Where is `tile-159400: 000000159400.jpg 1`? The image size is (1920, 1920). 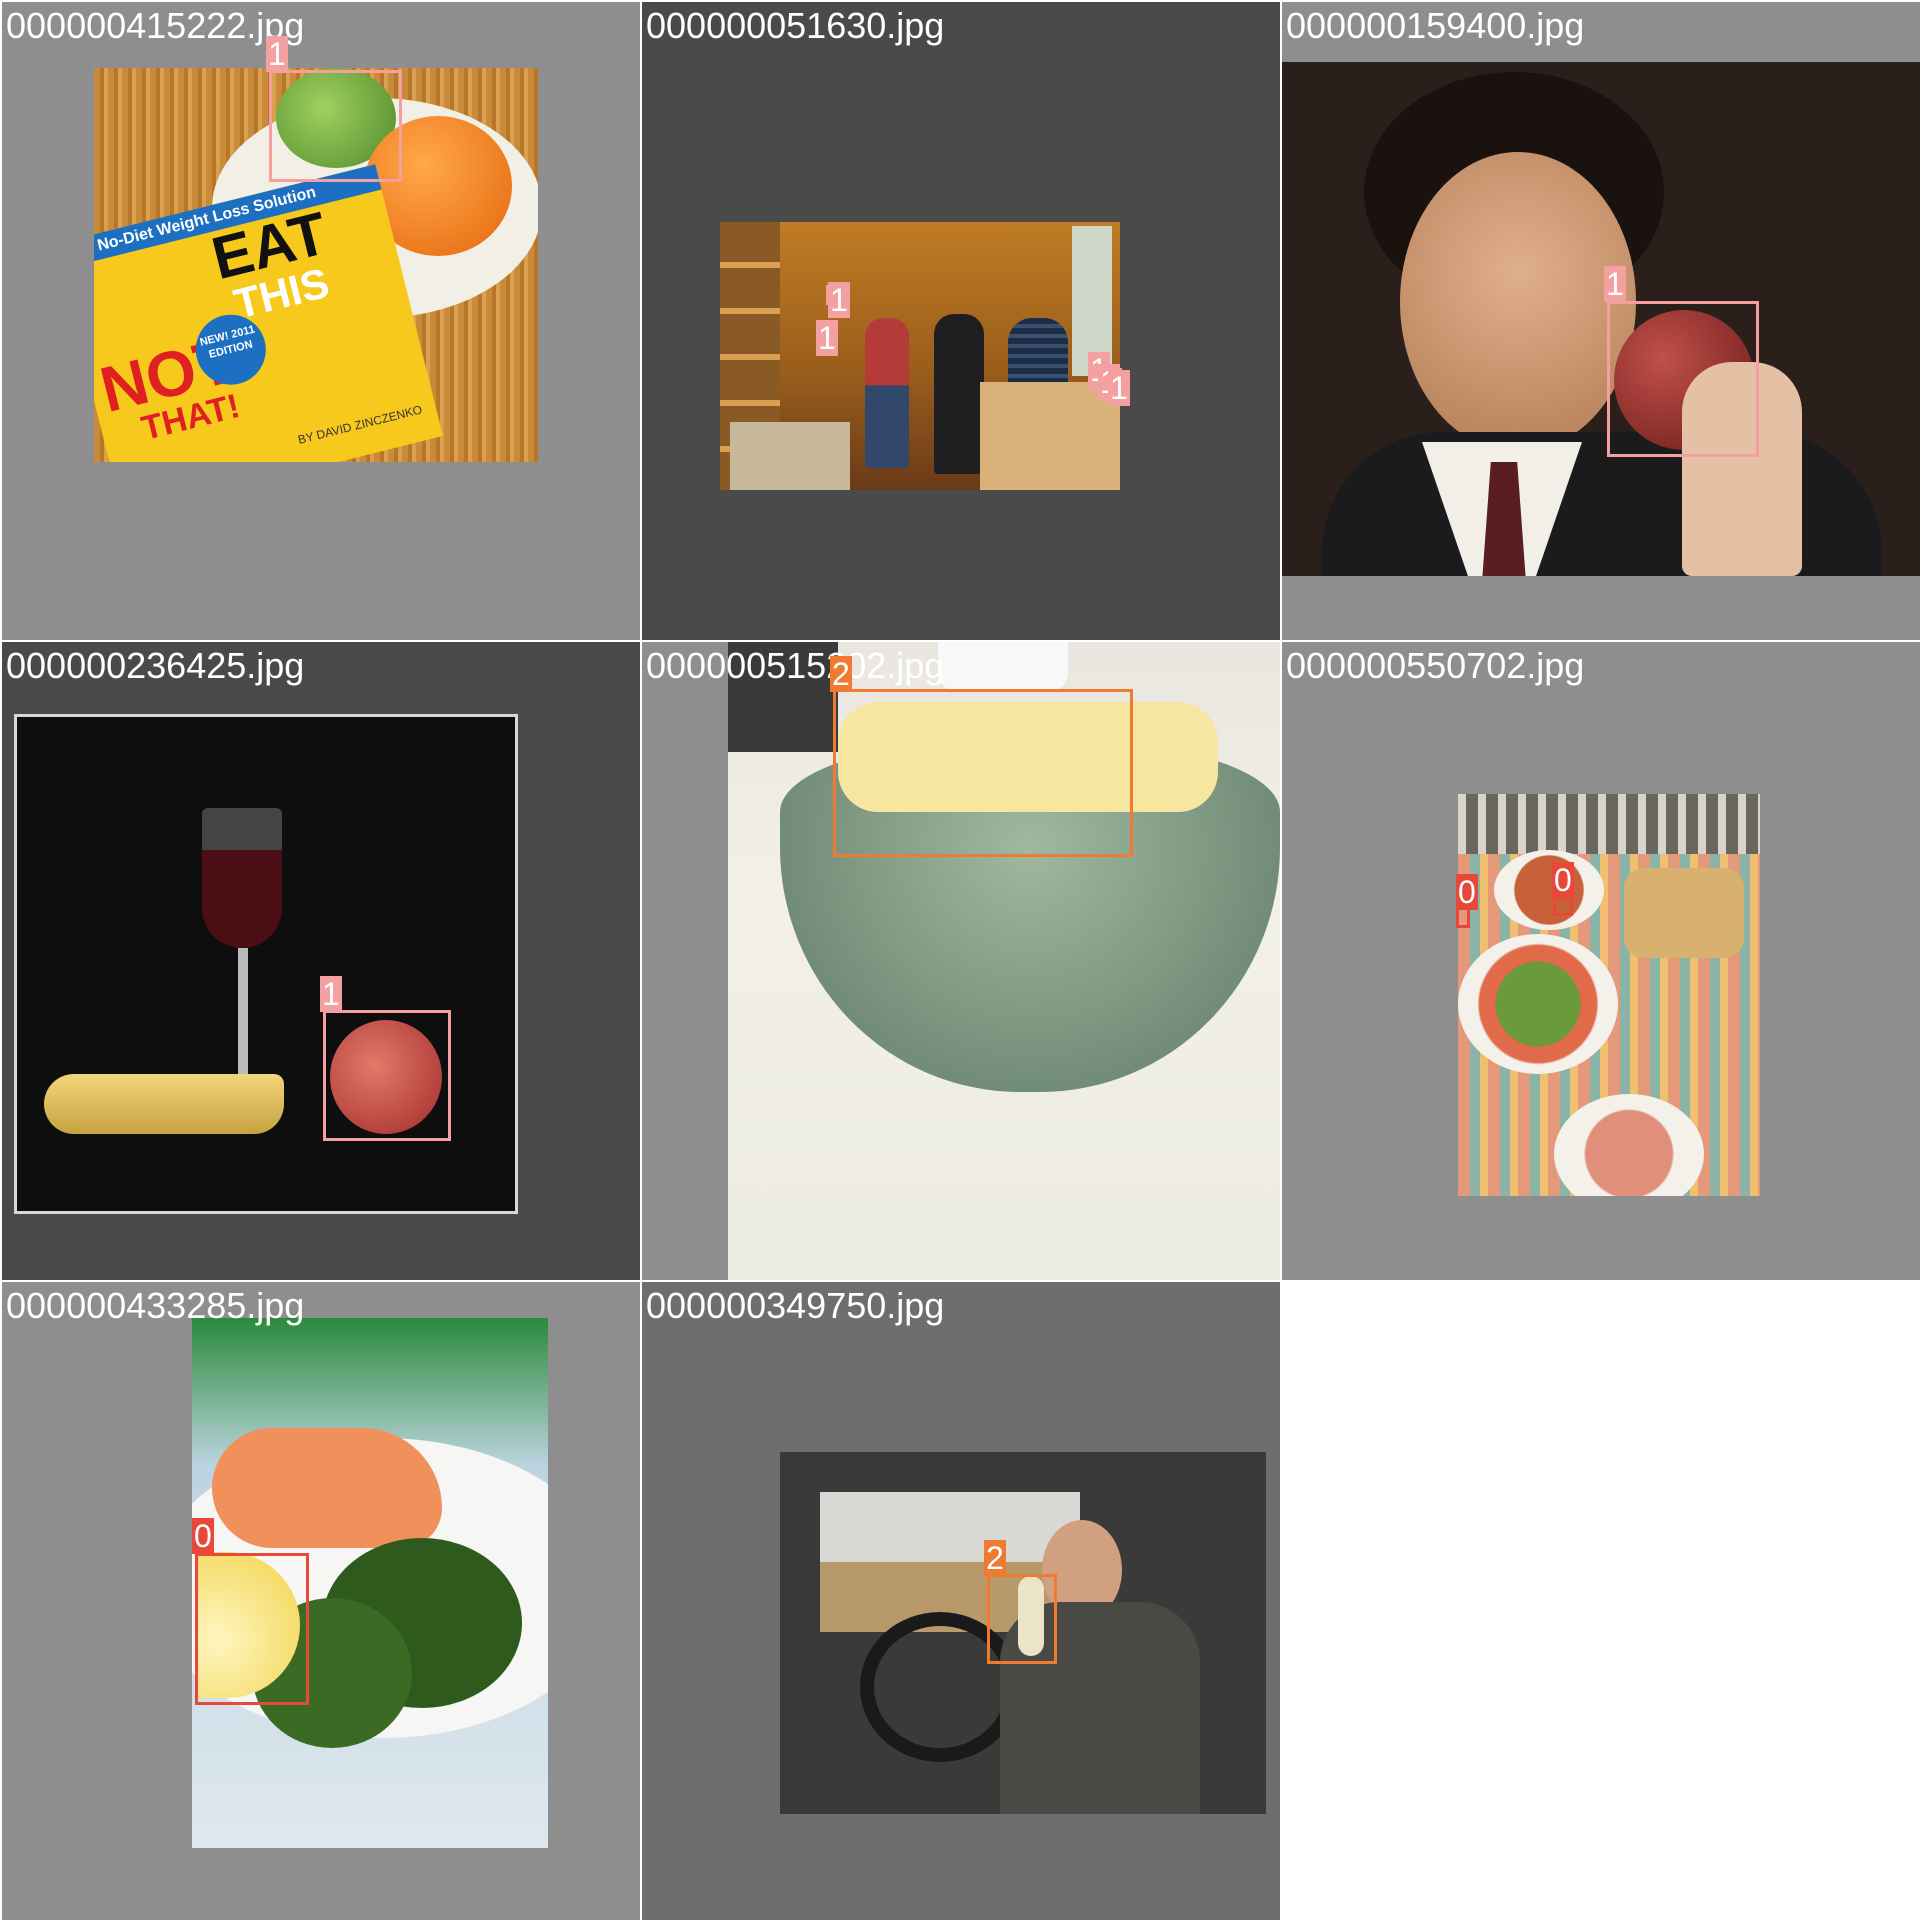 tile-159400: 000000159400.jpg 1 is located at coordinates (1601, 321).